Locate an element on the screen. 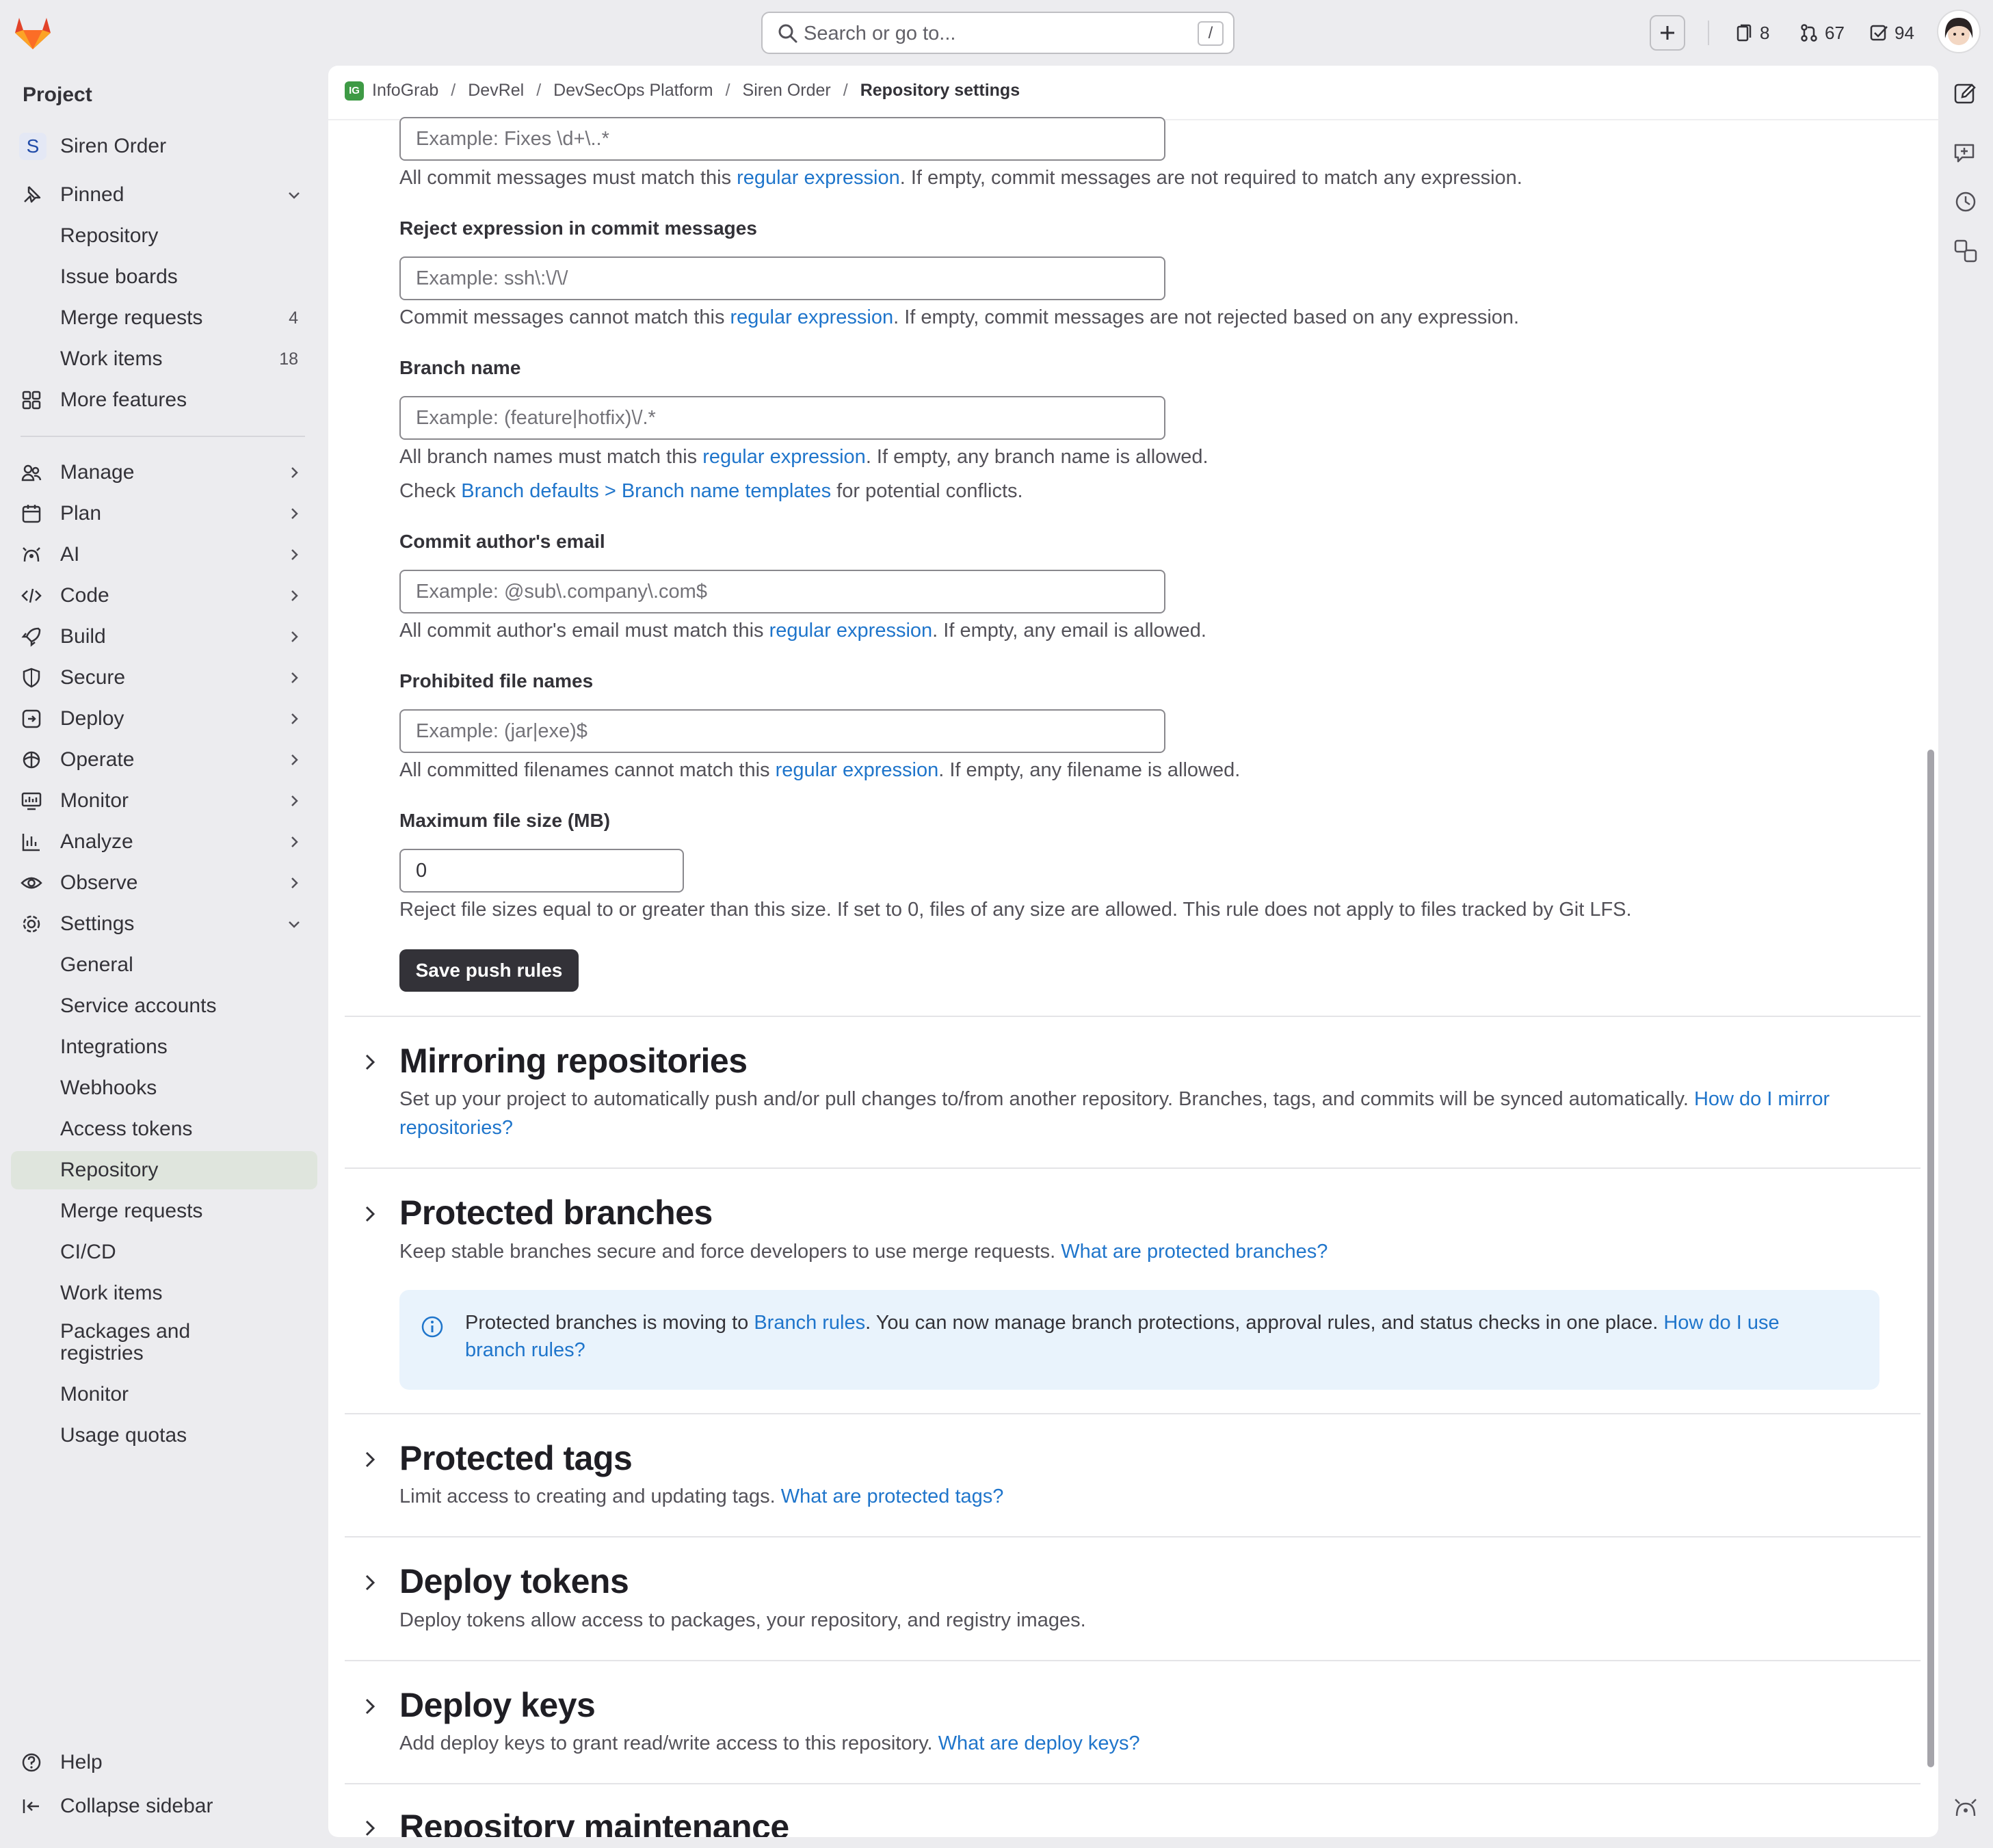 Image resolution: width=1993 pixels, height=1848 pixels. settings-item-merge-requests: Merge requests is located at coordinates (164, 1211).